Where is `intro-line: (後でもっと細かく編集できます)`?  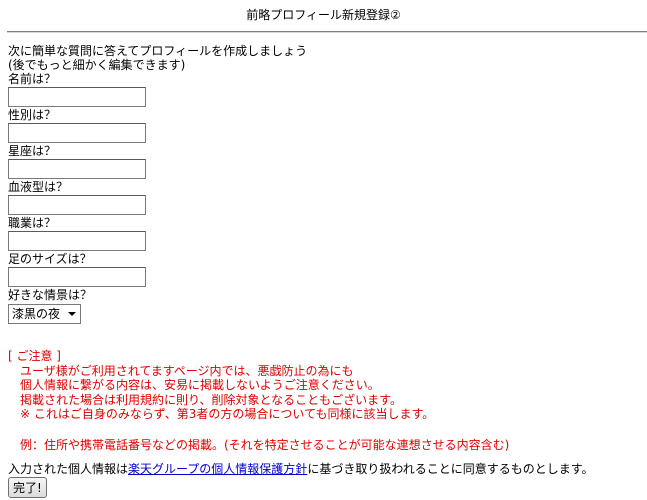
intro-line: (後でもっと細かく編集できます) is located at coordinates (97, 65).